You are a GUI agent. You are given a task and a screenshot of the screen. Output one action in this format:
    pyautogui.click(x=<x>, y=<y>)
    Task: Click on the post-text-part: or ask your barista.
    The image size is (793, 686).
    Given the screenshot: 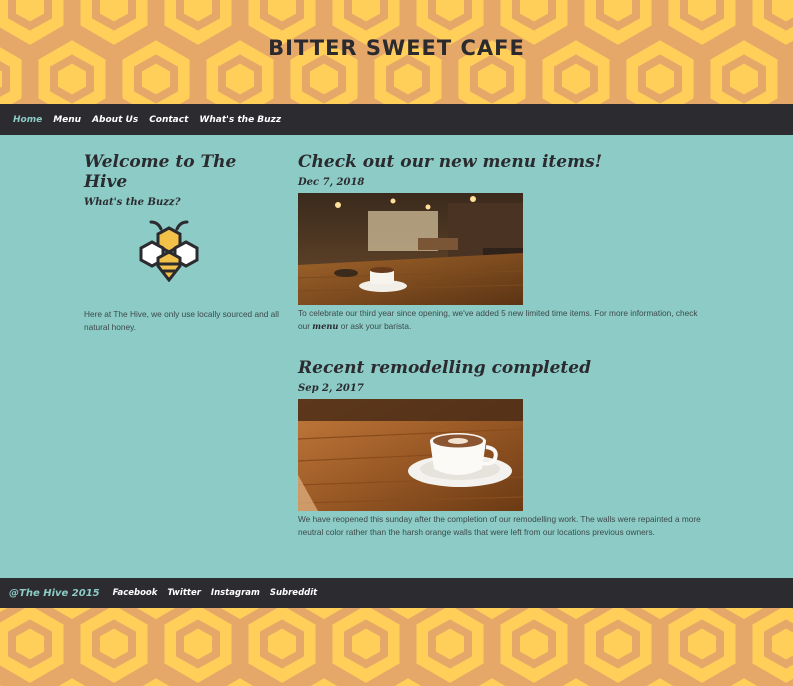 What is the action you would take?
    pyautogui.click(x=375, y=326)
    